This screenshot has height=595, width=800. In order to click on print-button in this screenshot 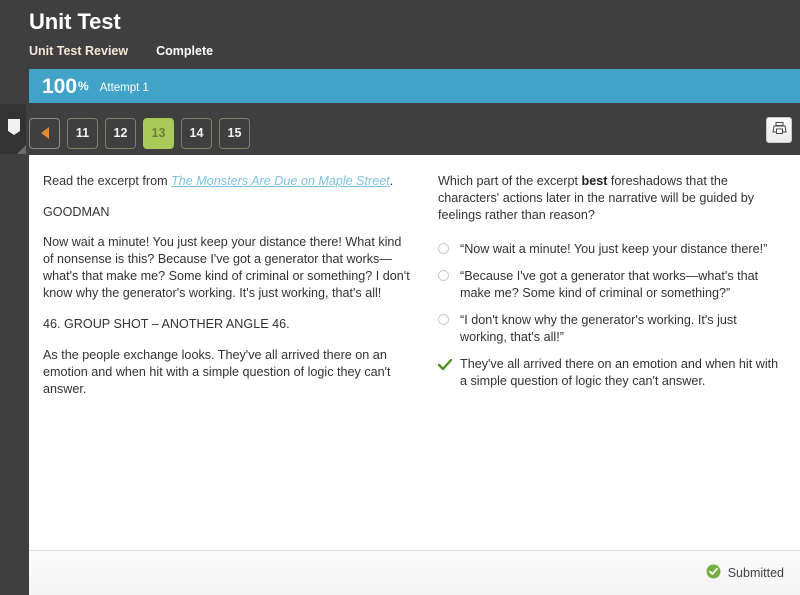, I will do `click(779, 130)`.